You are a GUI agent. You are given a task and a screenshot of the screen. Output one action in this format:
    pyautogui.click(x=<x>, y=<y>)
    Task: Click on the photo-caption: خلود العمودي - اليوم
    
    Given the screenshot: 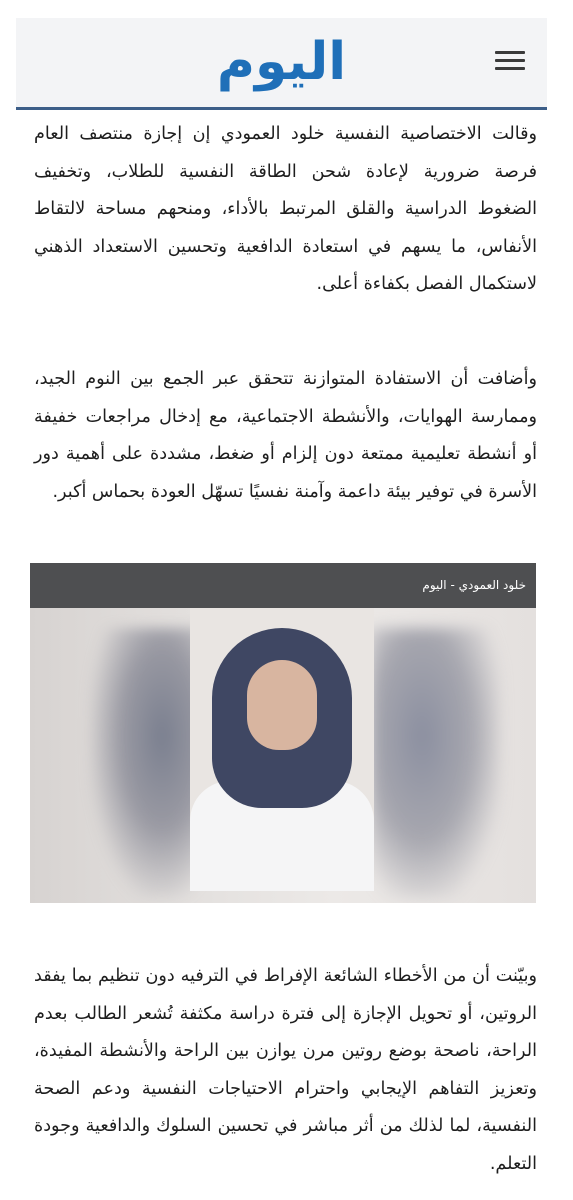 What is the action you would take?
    pyautogui.click(x=283, y=585)
    